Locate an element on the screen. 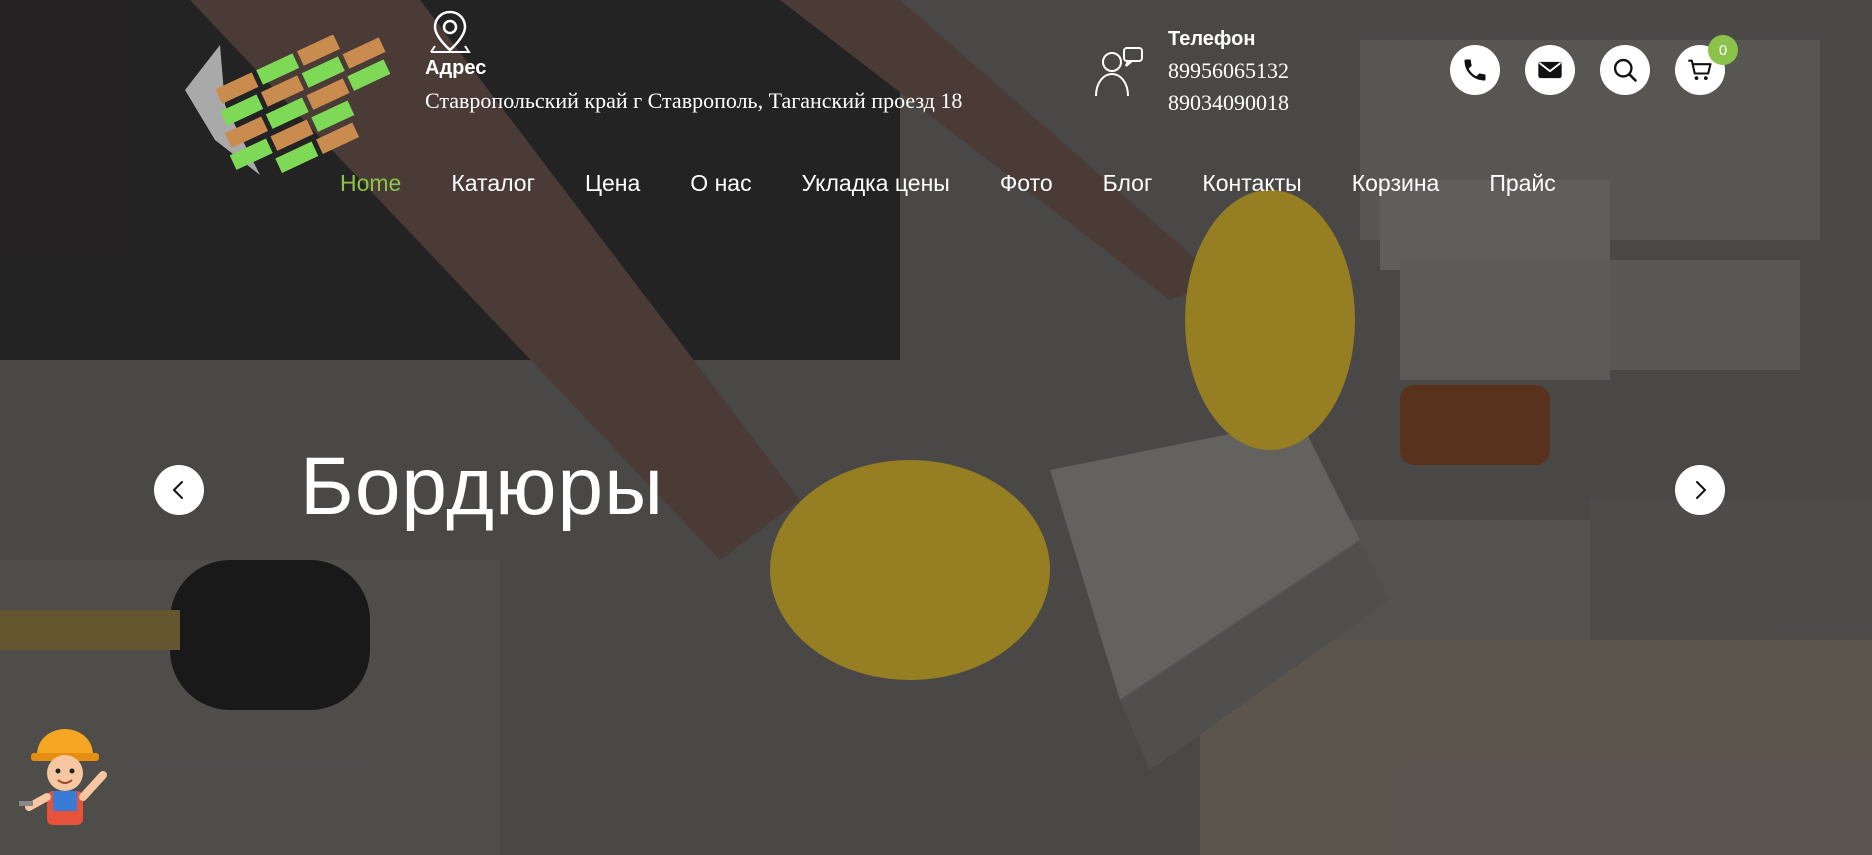  chevron-right-icon is located at coordinates (1701, 490).